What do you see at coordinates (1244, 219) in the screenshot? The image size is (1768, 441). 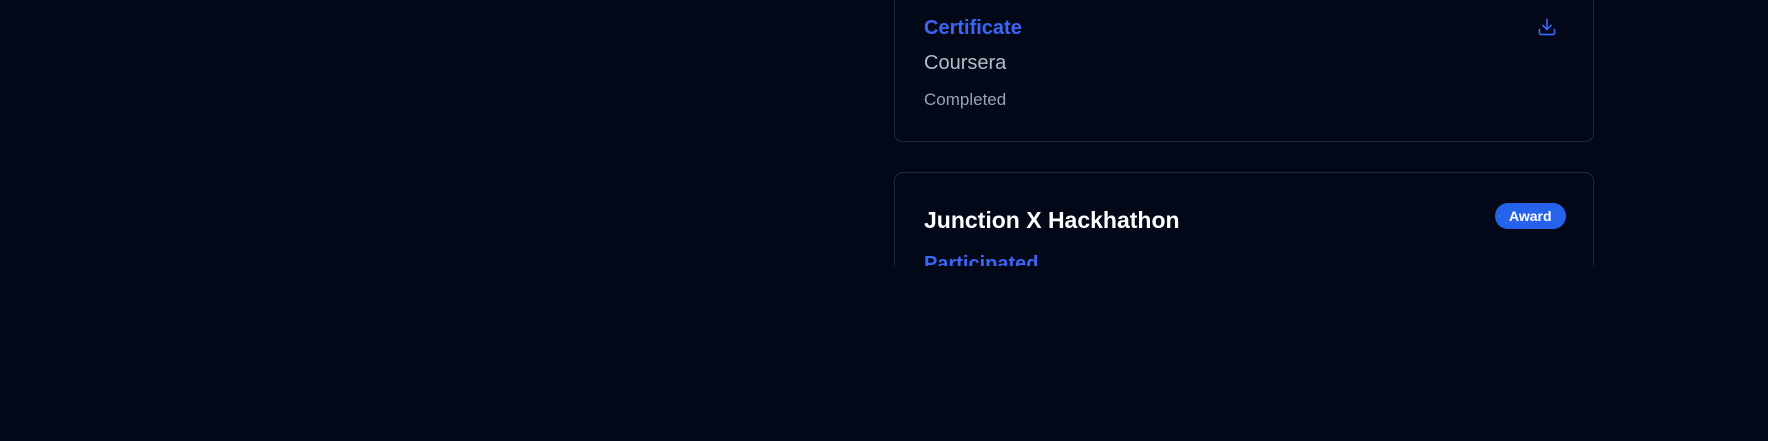 I see `hackathon-card: Junction X Hackhathon Award Participated` at bounding box center [1244, 219].